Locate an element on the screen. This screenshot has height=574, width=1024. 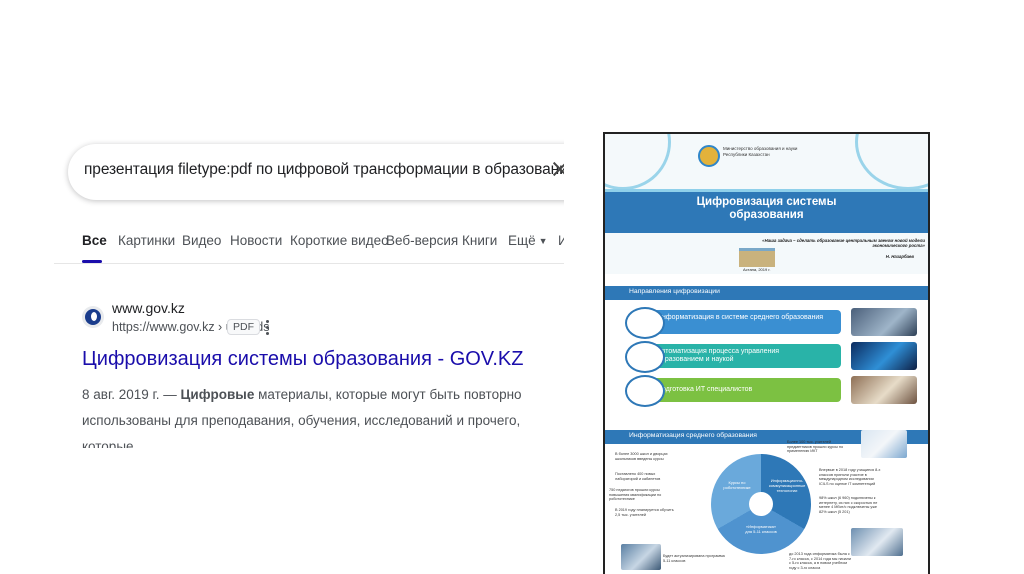
direction-bar-3: Подготовка ИТ специалистов is located at coordinates (742, 390).